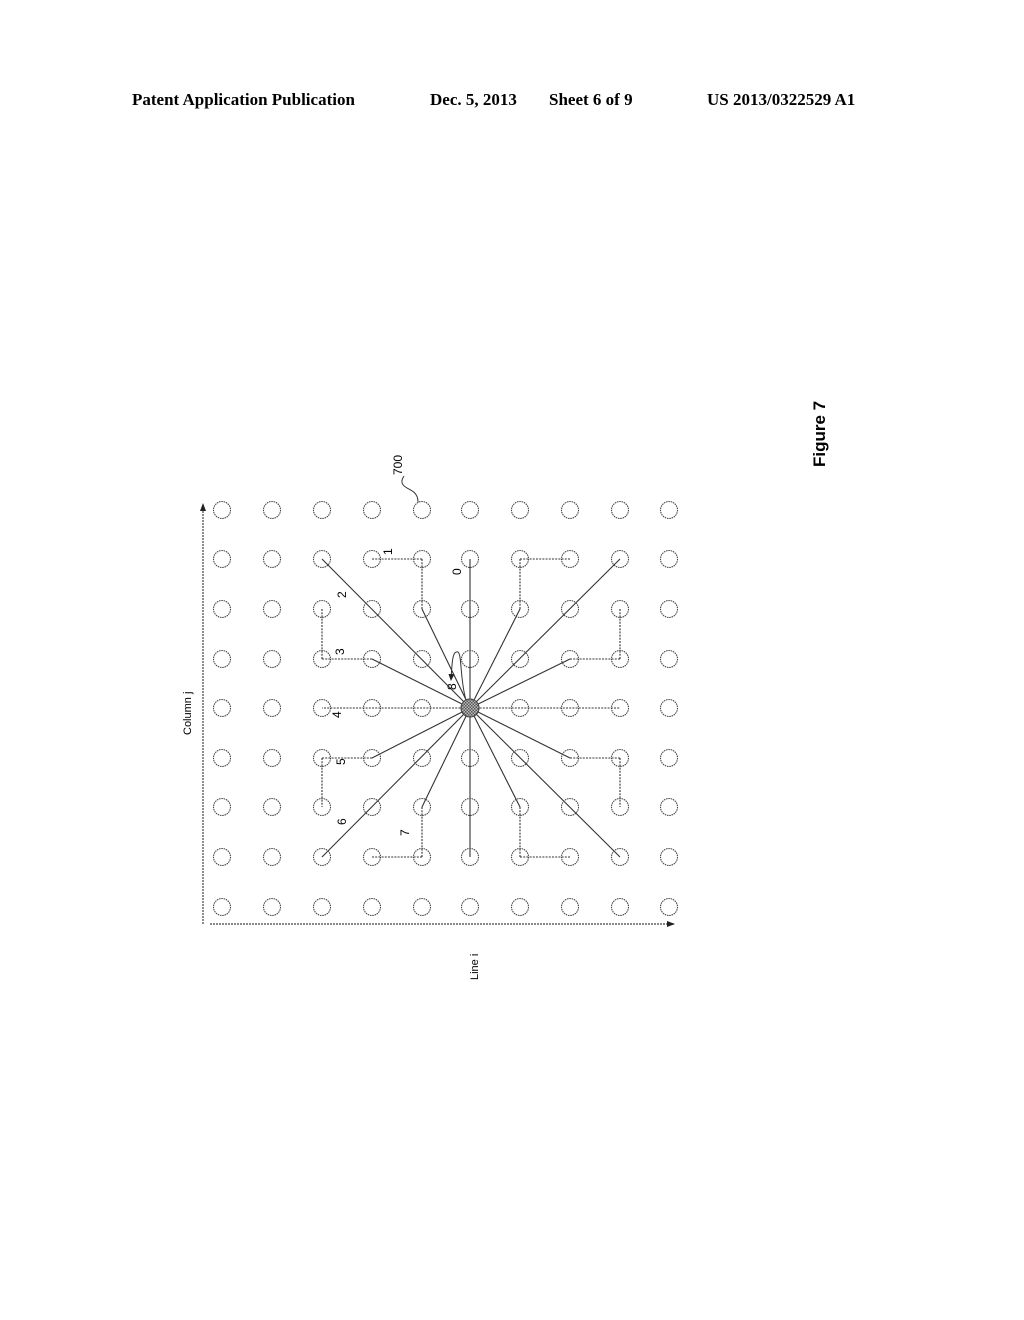 The image size is (1024, 1320). Describe the element at coordinates (475, 967) in the screenshot. I see `x-axis-label: Line i` at that location.